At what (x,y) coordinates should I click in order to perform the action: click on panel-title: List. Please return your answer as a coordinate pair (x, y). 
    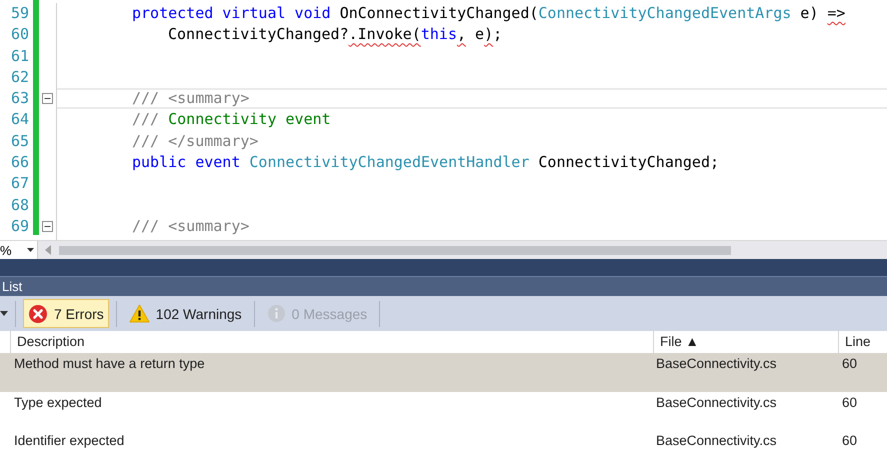
    Looking at the image, I should click on (12, 286).